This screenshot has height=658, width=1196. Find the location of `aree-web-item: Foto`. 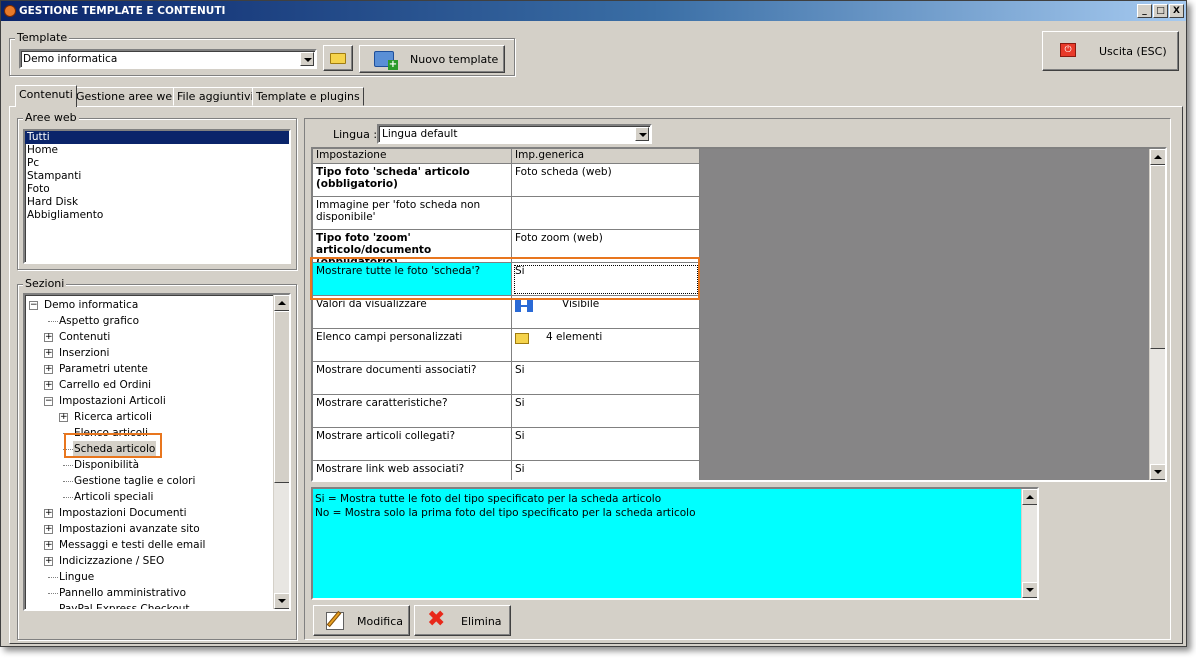

aree-web-item: Foto is located at coordinates (157, 189).